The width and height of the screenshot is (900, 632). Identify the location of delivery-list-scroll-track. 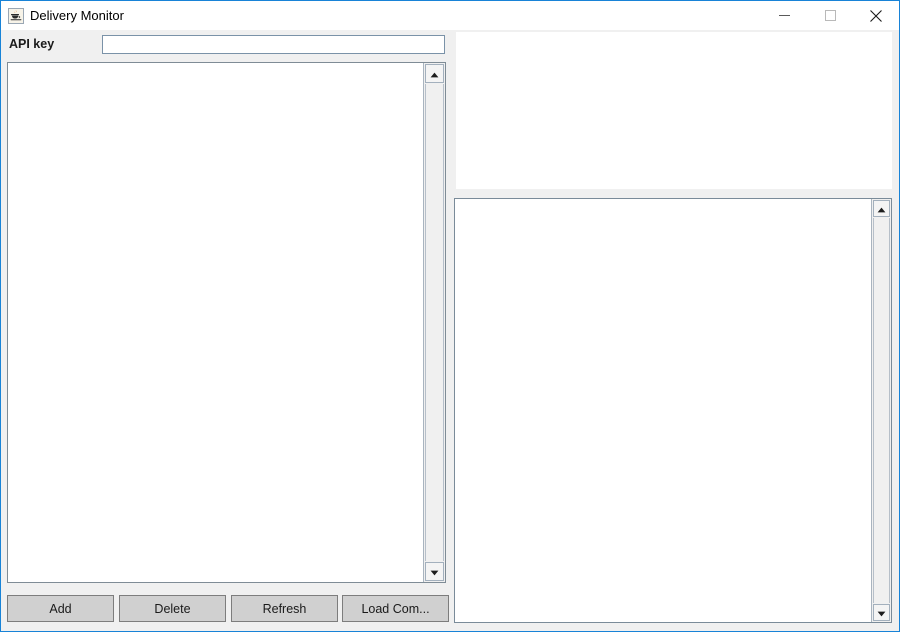
(434, 322).